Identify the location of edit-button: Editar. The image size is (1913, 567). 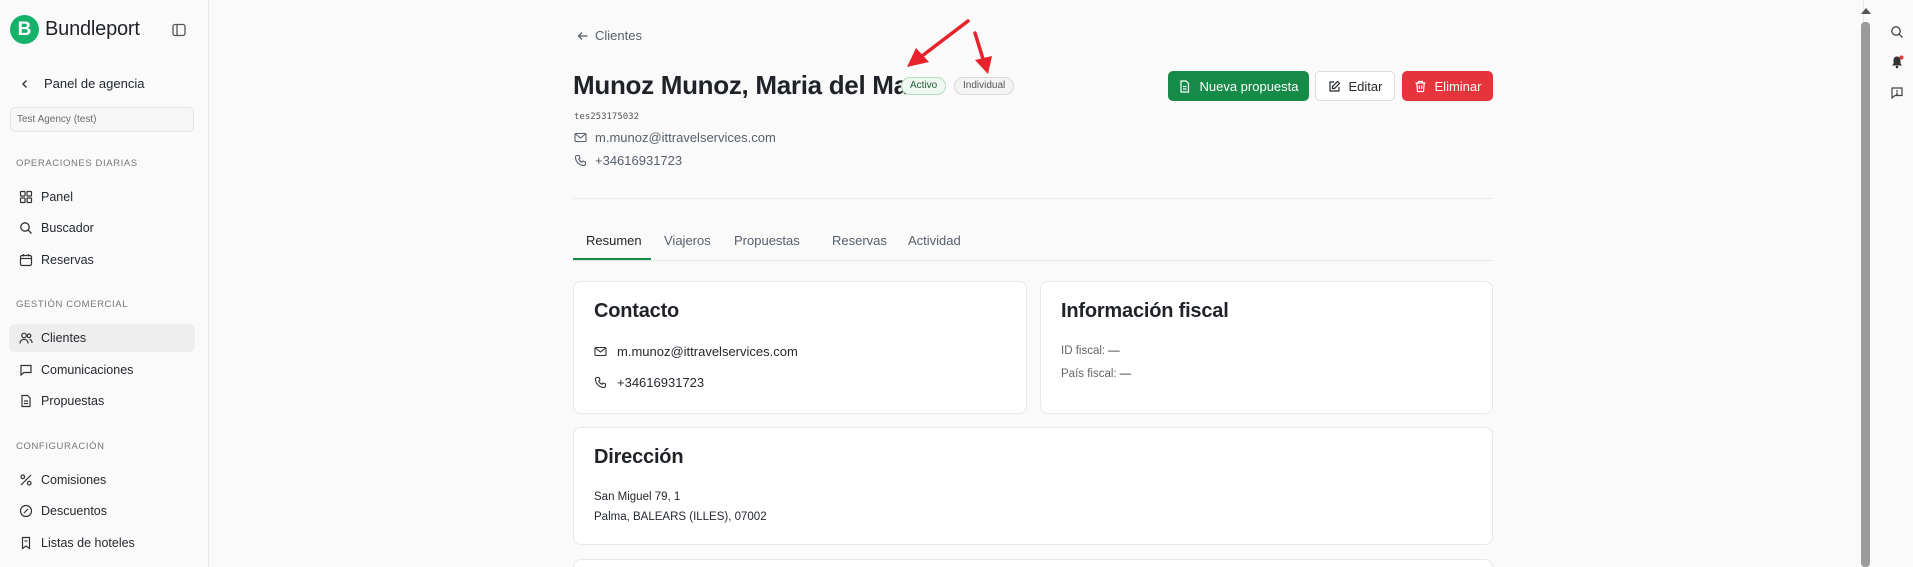
(1355, 86).